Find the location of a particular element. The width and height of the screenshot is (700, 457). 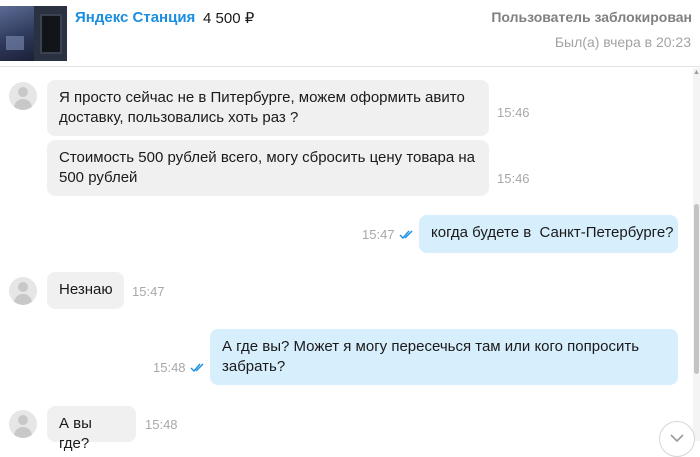

message-text-line: забрать? is located at coordinates (254, 366).